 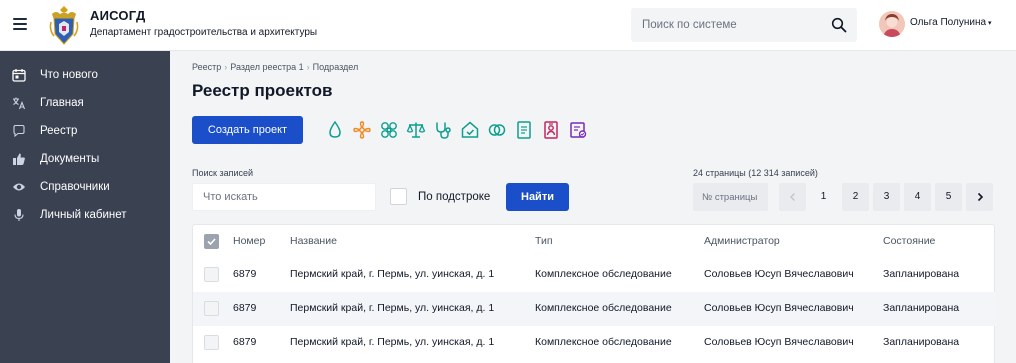 I want to click on sidebar-item-home: Главная, so click(x=85, y=104).